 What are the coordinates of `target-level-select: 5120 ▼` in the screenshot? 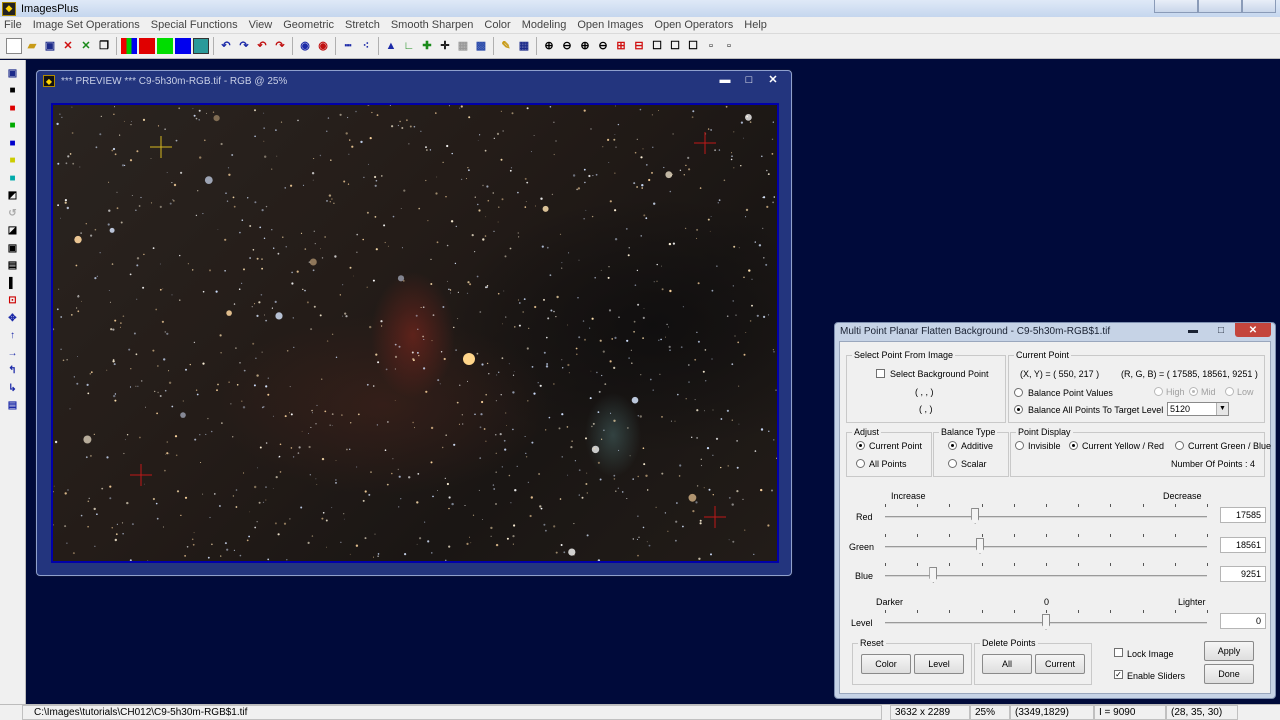 It's located at (1198, 409).